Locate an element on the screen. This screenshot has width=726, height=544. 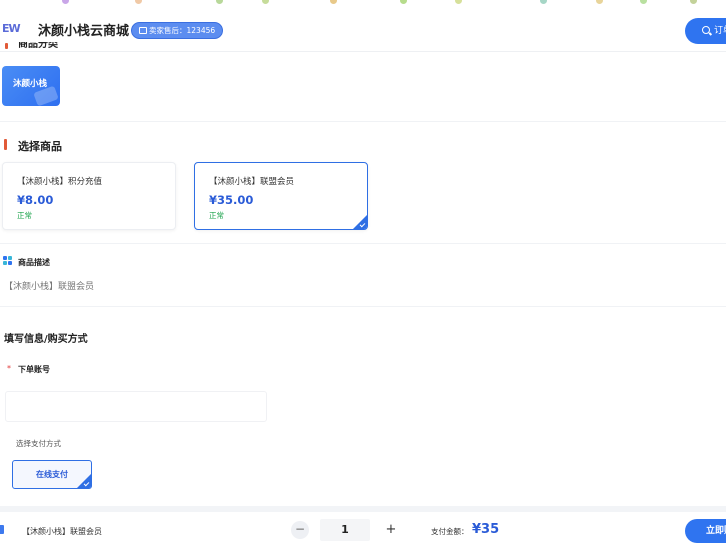
product-name: 【沐颜小栈】积分充值 is located at coordinates (60, 182).